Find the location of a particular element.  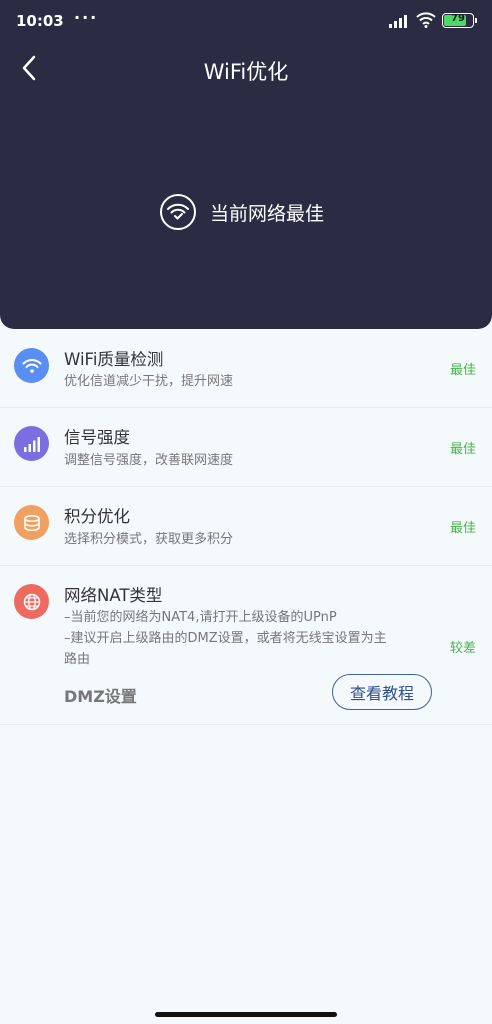

cellular-signal-icon is located at coordinates (398, 21).